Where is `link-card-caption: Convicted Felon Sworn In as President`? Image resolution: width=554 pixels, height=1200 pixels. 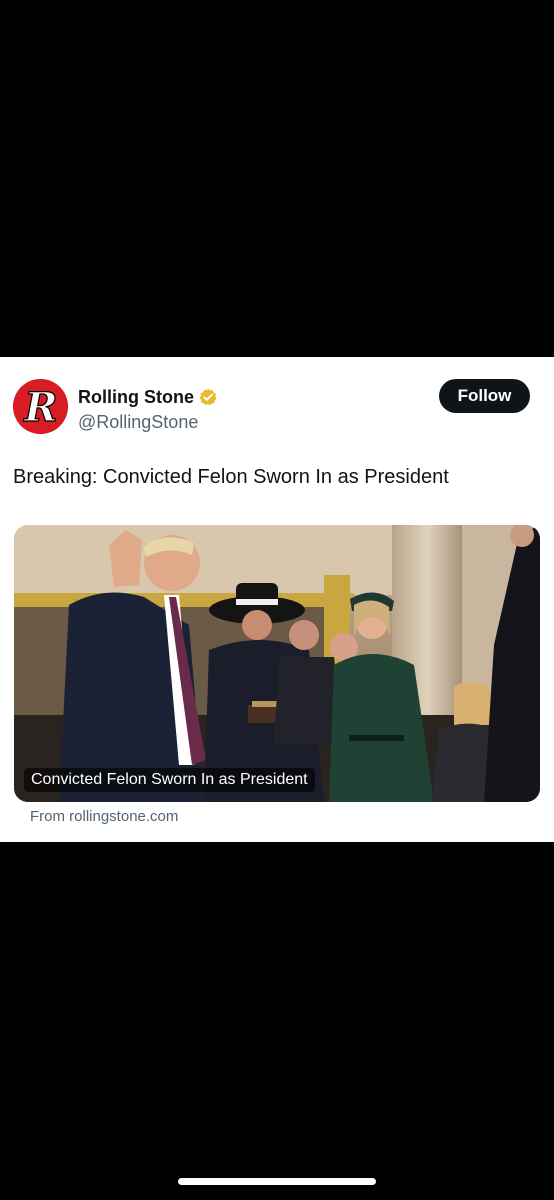 link-card-caption: Convicted Felon Sworn In as President is located at coordinates (169, 780).